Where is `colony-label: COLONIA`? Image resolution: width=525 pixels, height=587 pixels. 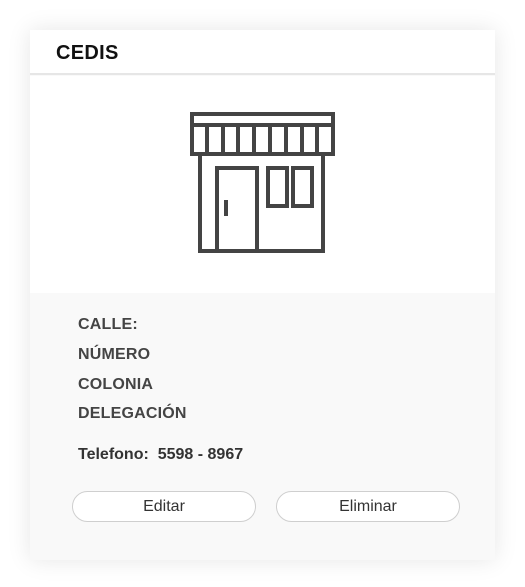 colony-label: COLONIA is located at coordinates (116, 384).